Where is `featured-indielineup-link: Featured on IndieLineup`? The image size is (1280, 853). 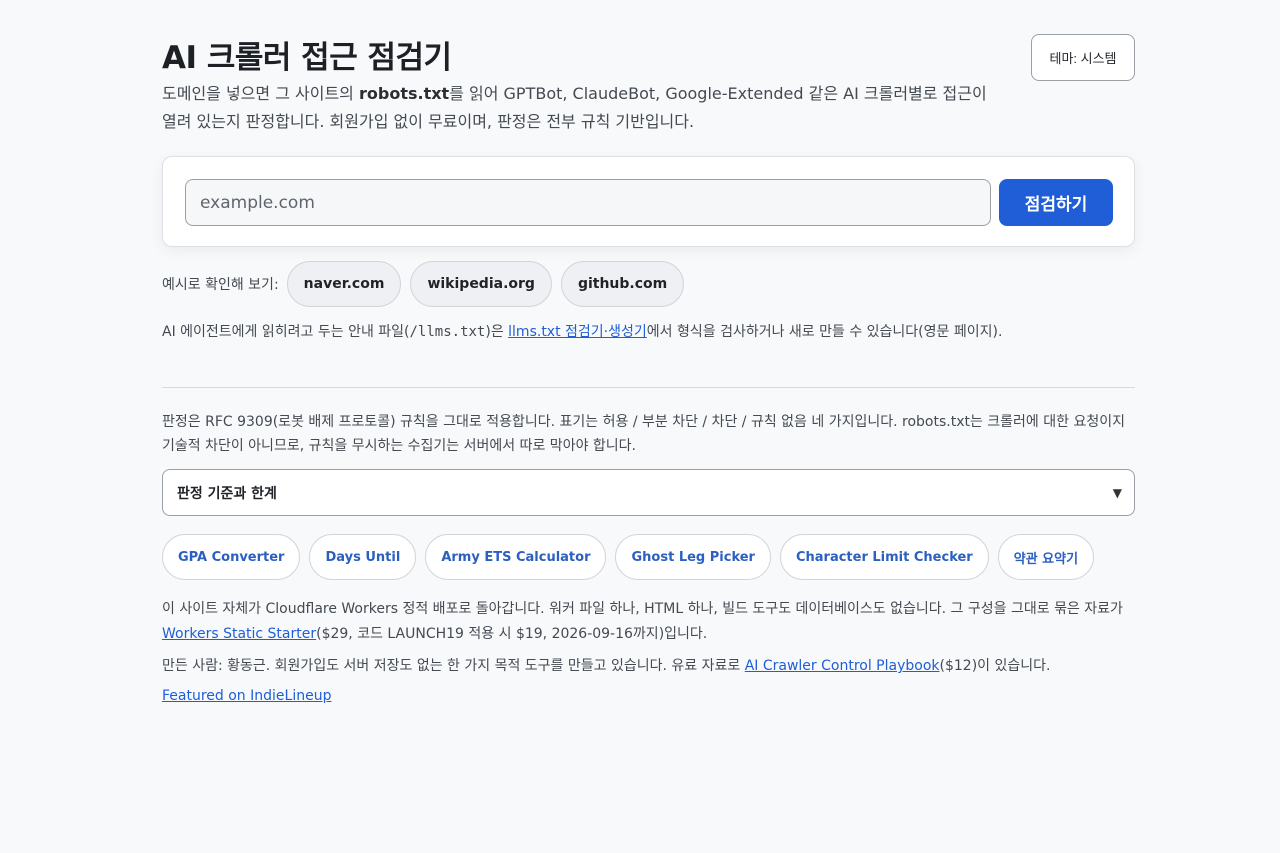 featured-indielineup-link: Featured on IndieLineup is located at coordinates (246, 696).